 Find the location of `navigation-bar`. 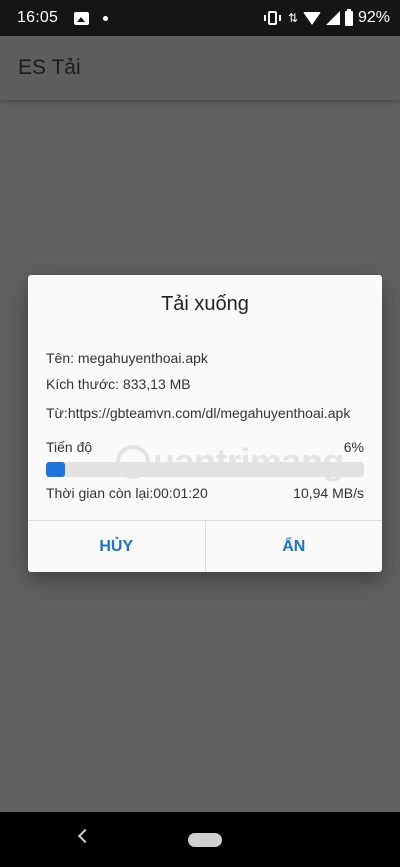

navigation-bar is located at coordinates (200, 839).